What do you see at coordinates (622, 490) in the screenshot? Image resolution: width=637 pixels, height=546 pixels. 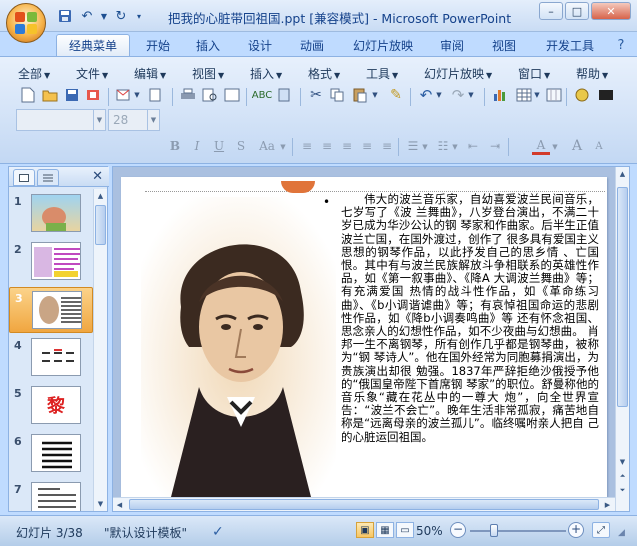 I see `next-slide-icon: ⏷` at bounding box center [622, 490].